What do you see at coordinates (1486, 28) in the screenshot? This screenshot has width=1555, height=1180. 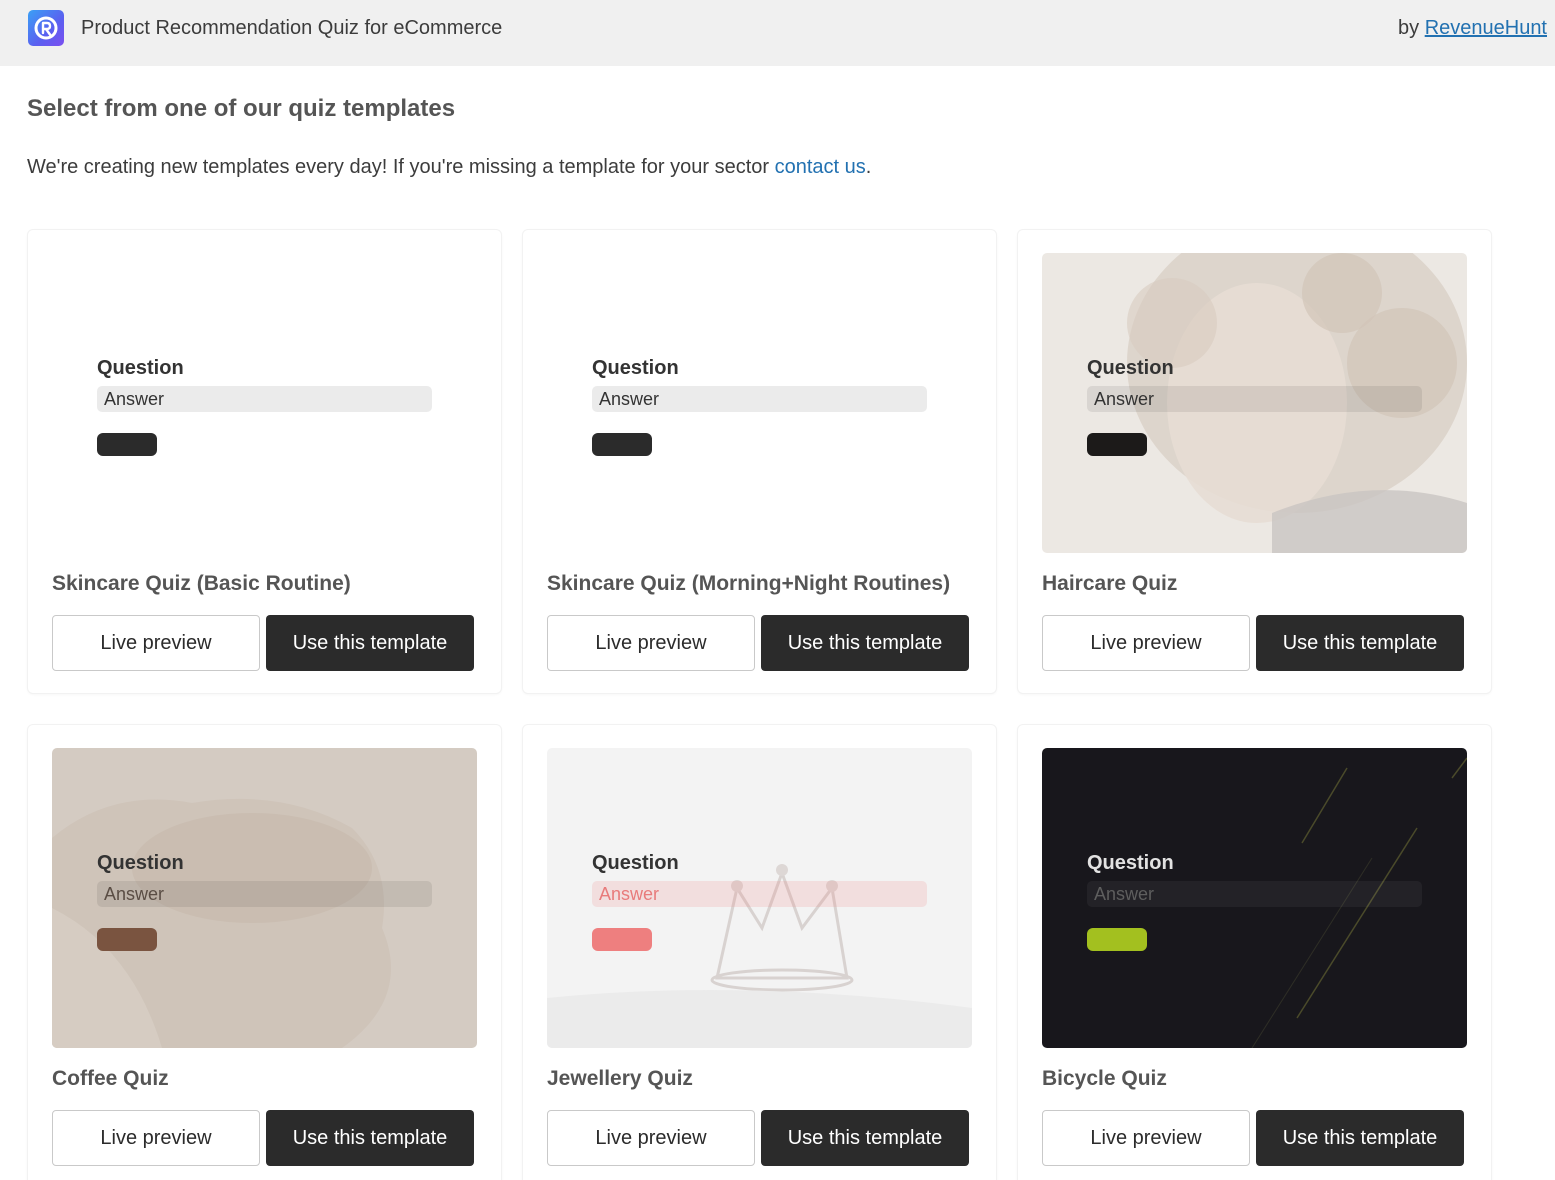 I see `revenuehunt-link: RevenueHunt` at bounding box center [1486, 28].